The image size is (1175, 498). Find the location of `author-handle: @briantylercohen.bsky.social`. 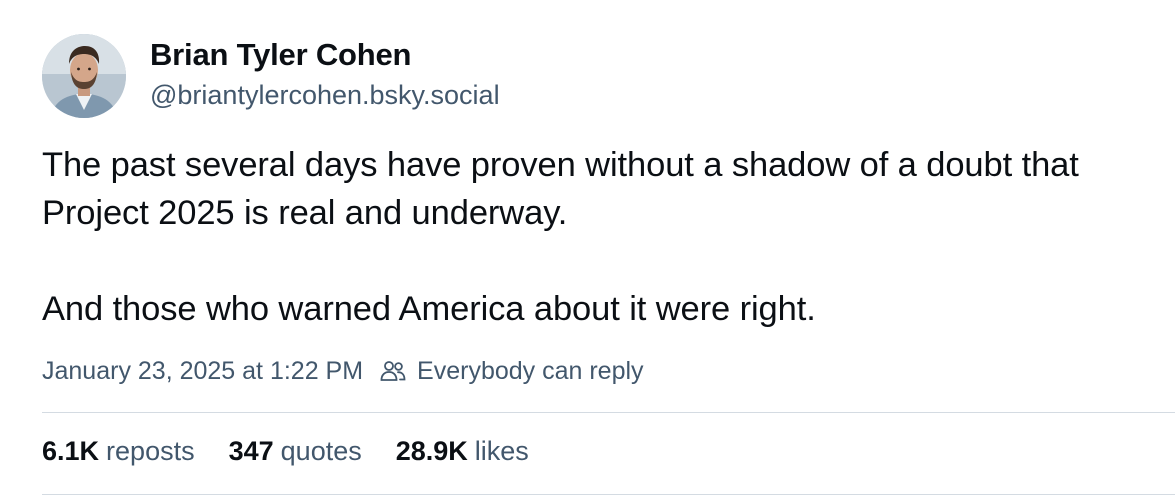

author-handle: @briantylercohen.bsky.social is located at coordinates (325, 95).